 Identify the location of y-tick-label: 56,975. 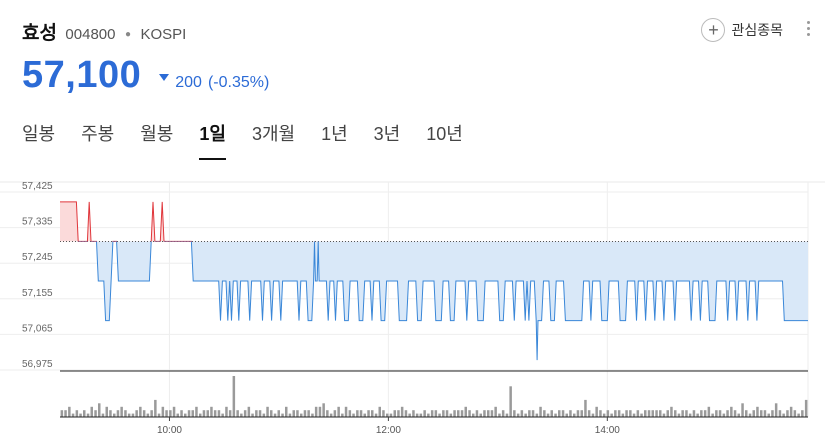
(37, 364).